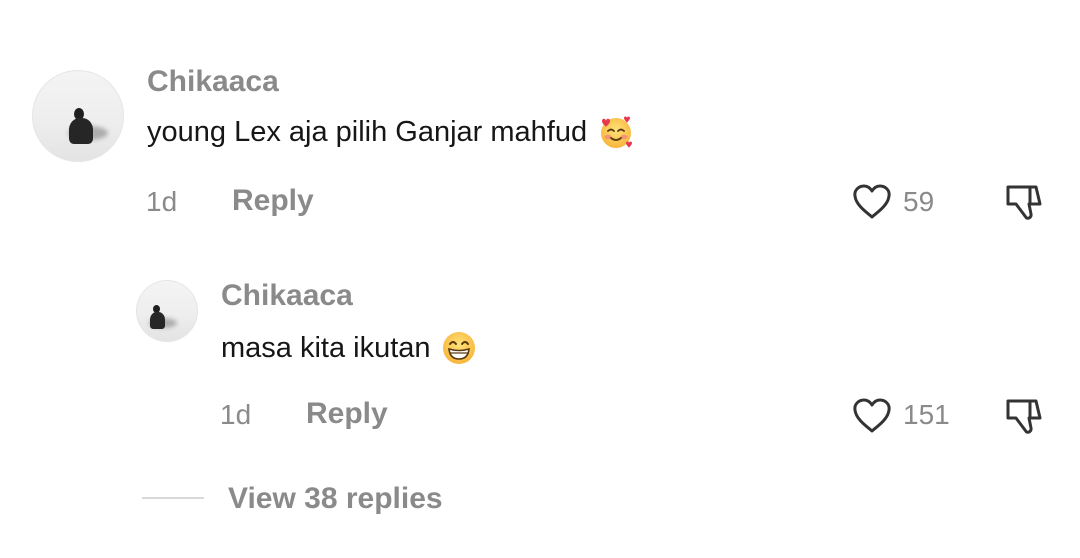 Image resolution: width=1080 pixels, height=558 pixels. Describe the element at coordinates (335, 499) in the screenshot. I see `view-replies-button: View 38 replies` at that location.